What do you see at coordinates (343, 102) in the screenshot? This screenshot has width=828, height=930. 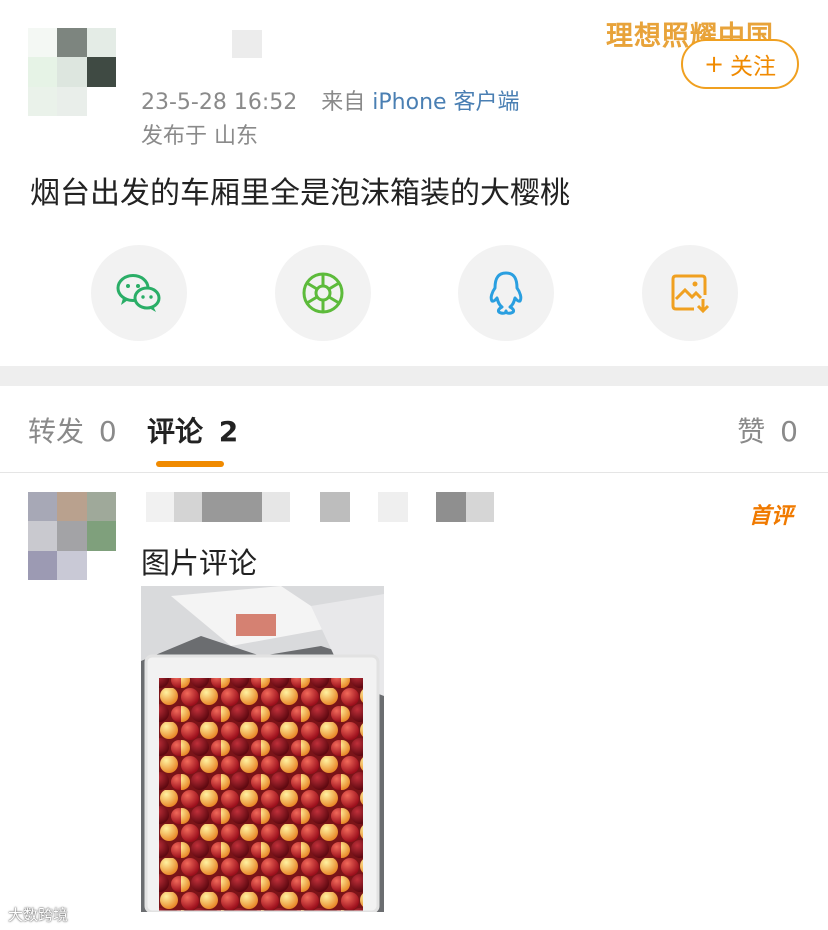 I see `post-source-prefix: 来自` at bounding box center [343, 102].